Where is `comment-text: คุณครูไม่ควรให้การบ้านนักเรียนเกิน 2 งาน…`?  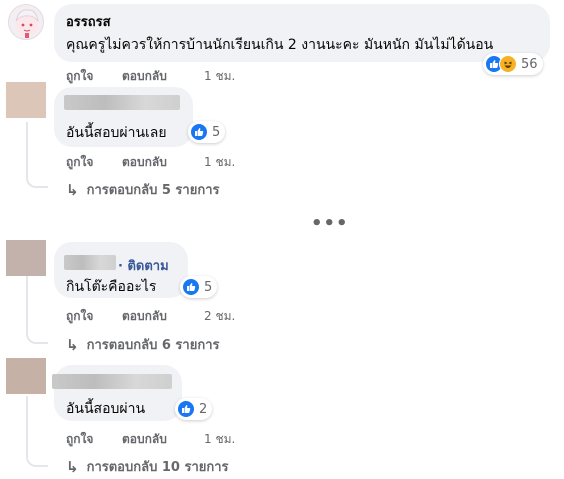 comment-text: คุณครูไม่ควรให้การบ้านนักเรียนเกิน 2 งาน… is located at coordinates (280, 45).